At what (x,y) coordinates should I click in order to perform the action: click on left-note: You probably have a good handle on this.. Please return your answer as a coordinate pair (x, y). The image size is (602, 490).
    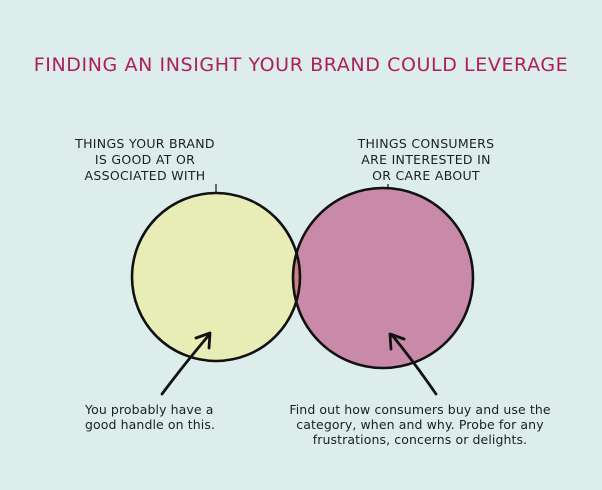
    Looking at the image, I should click on (150, 417).